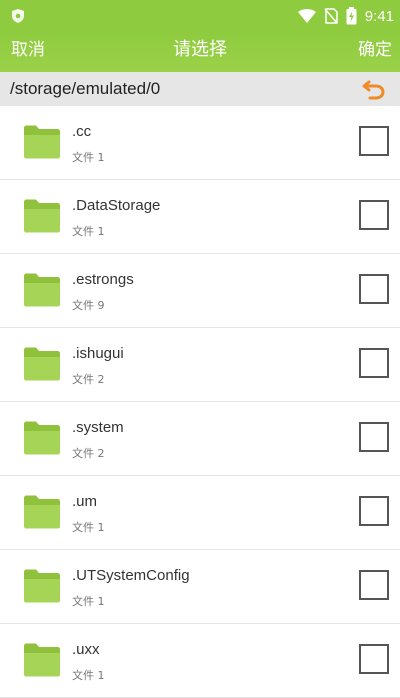  What do you see at coordinates (375, 52) in the screenshot?
I see `confirm-button: 确定` at bounding box center [375, 52].